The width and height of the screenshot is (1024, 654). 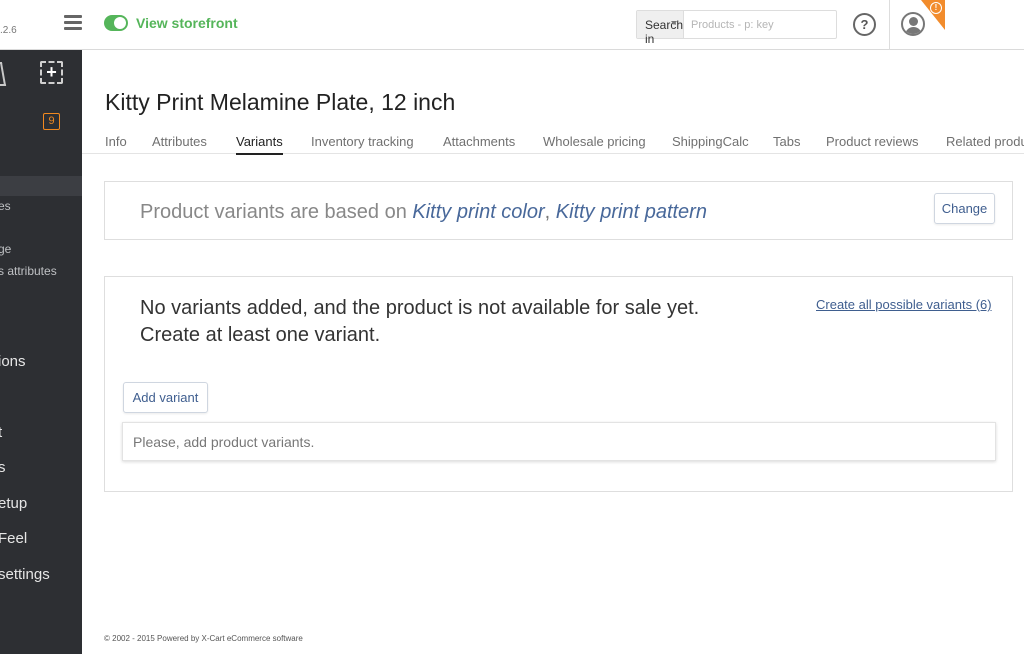 What do you see at coordinates (5, 249) in the screenshot?
I see `sidebar-item-2: ge` at bounding box center [5, 249].